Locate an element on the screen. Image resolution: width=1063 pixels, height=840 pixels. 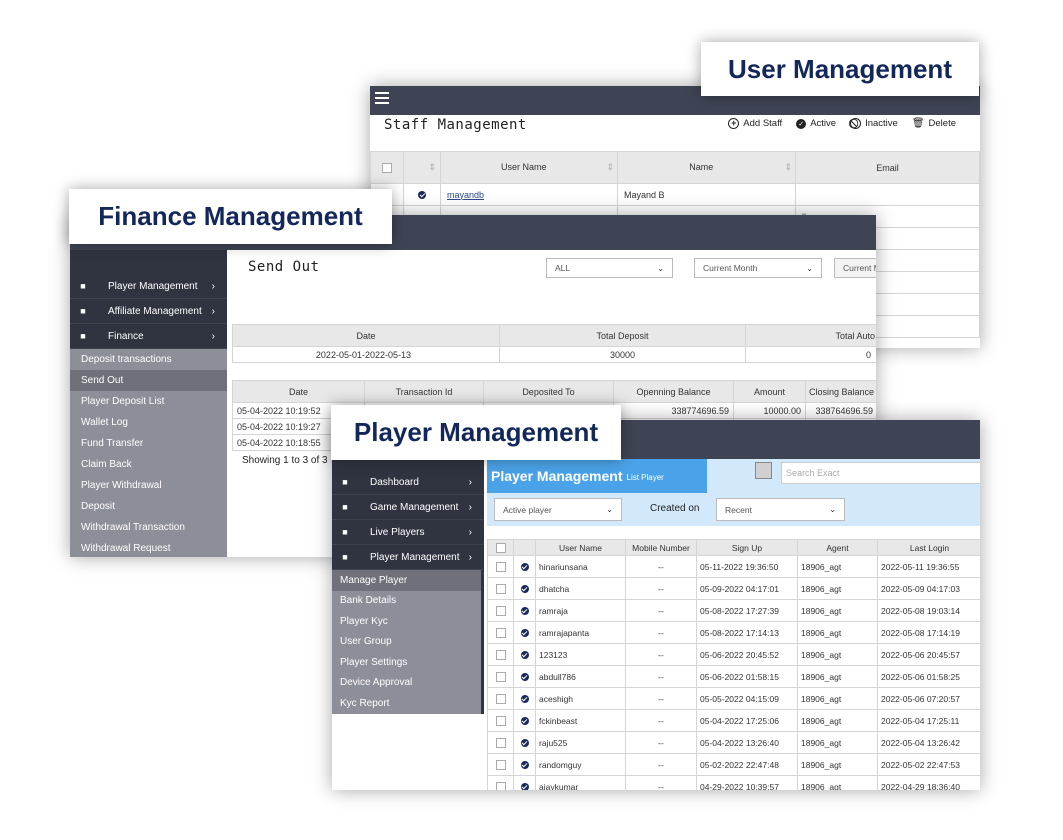
type-filter-select: ALL ⌄ is located at coordinates (609, 268).